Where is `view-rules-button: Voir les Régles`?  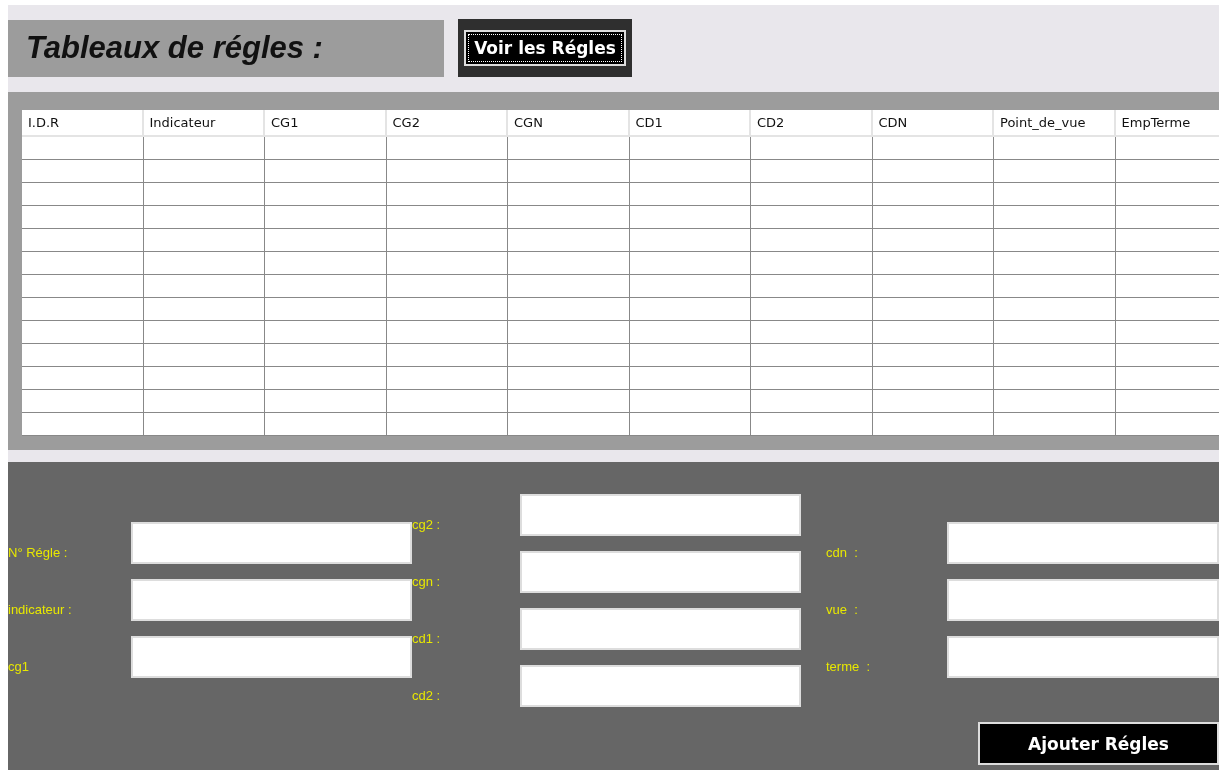 view-rules-button: Voir les Régles is located at coordinates (545, 48).